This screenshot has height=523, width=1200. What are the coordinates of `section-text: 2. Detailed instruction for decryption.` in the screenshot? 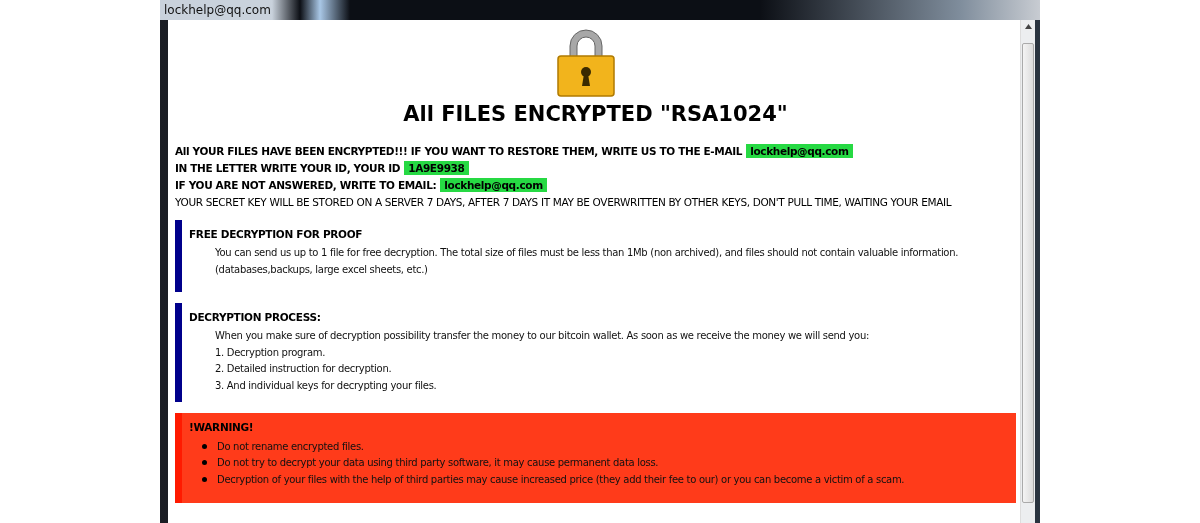 It's located at (303, 369).